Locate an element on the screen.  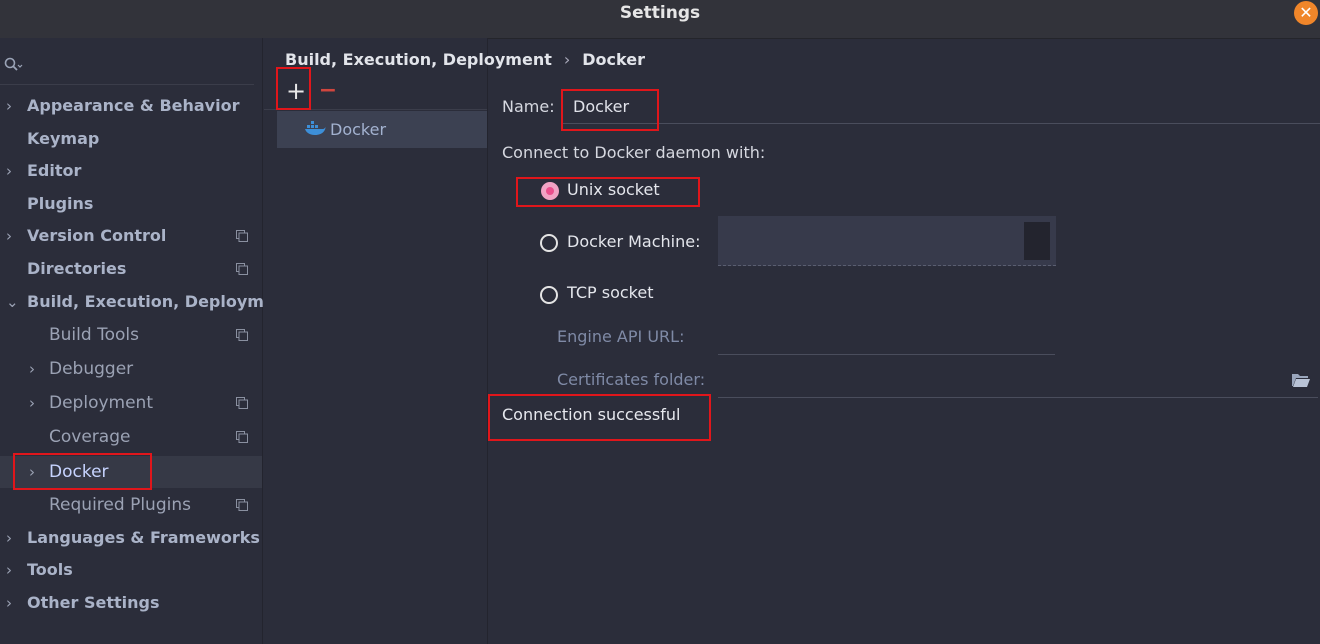
sidebar-item-label: Version Control is located at coordinates (97, 235).